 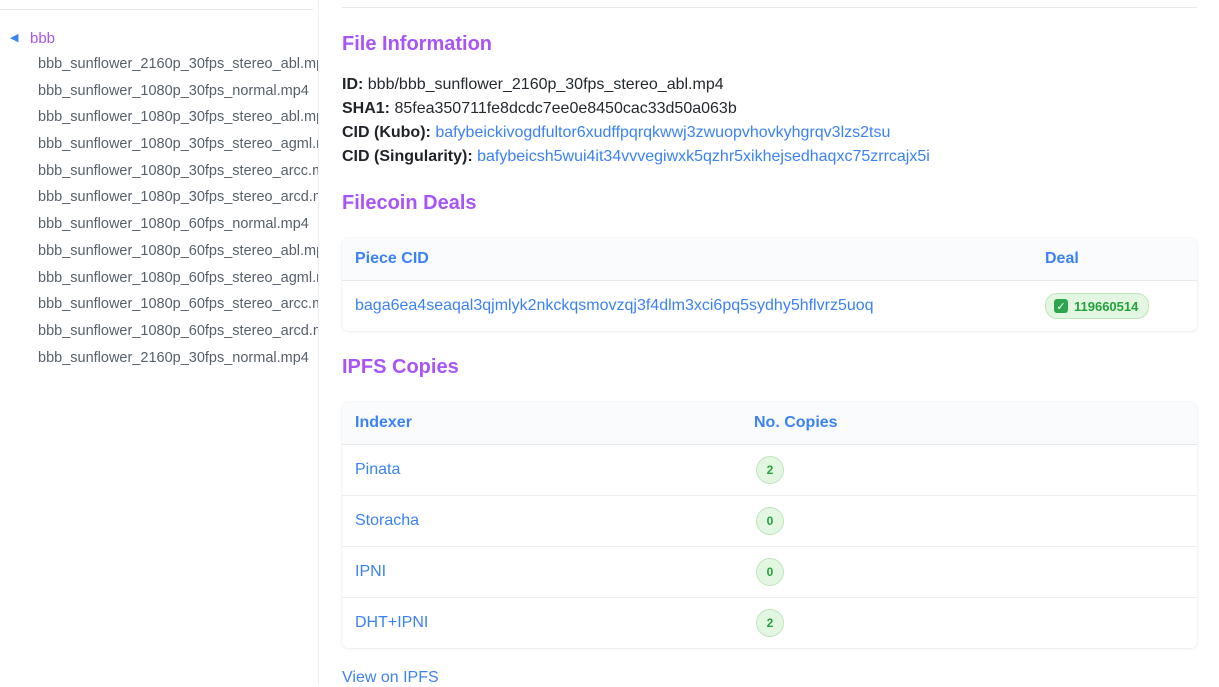 What do you see at coordinates (178, 64) in the screenshot?
I see `tree-file-item: bbb_sunflower_2160p_30fps_stereo_abl.mp4` at bounding box center [178, 64].